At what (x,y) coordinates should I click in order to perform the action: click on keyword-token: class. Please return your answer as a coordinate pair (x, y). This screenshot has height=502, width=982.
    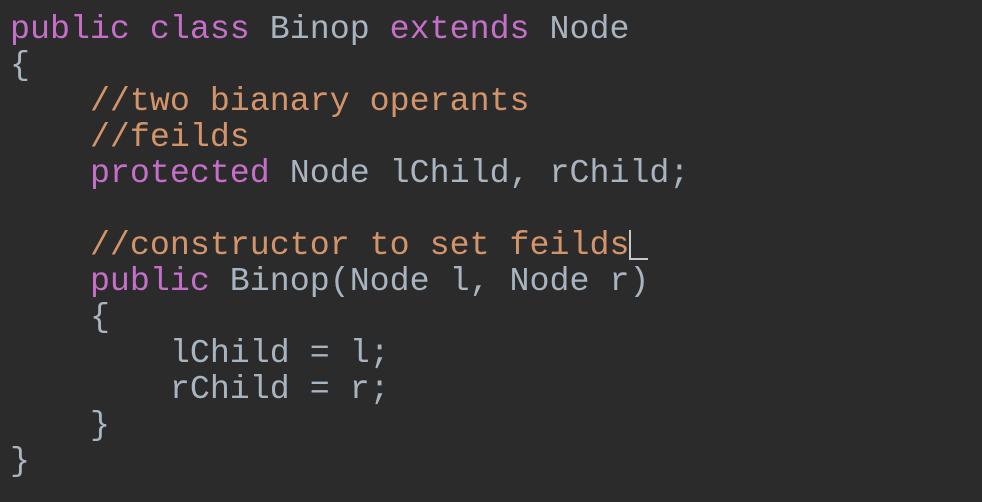
    Looking at the image, I should click on (199, 29).